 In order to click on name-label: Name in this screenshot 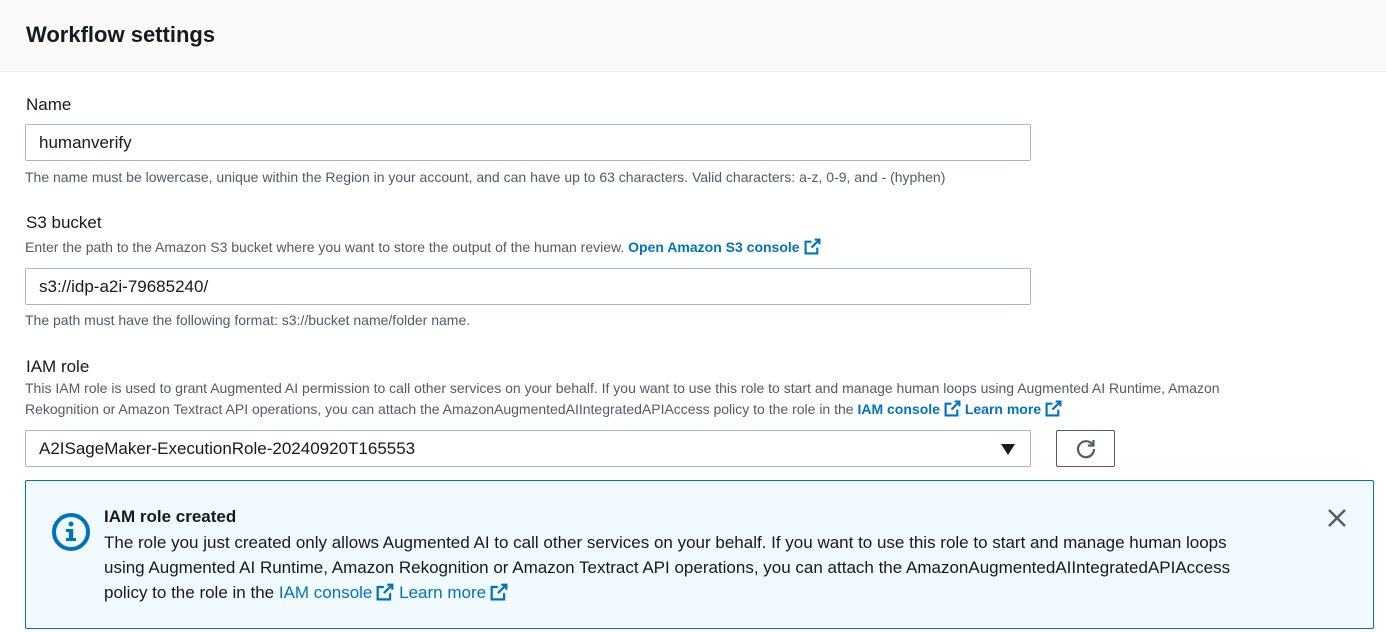, I will do `click(49, 104)`.